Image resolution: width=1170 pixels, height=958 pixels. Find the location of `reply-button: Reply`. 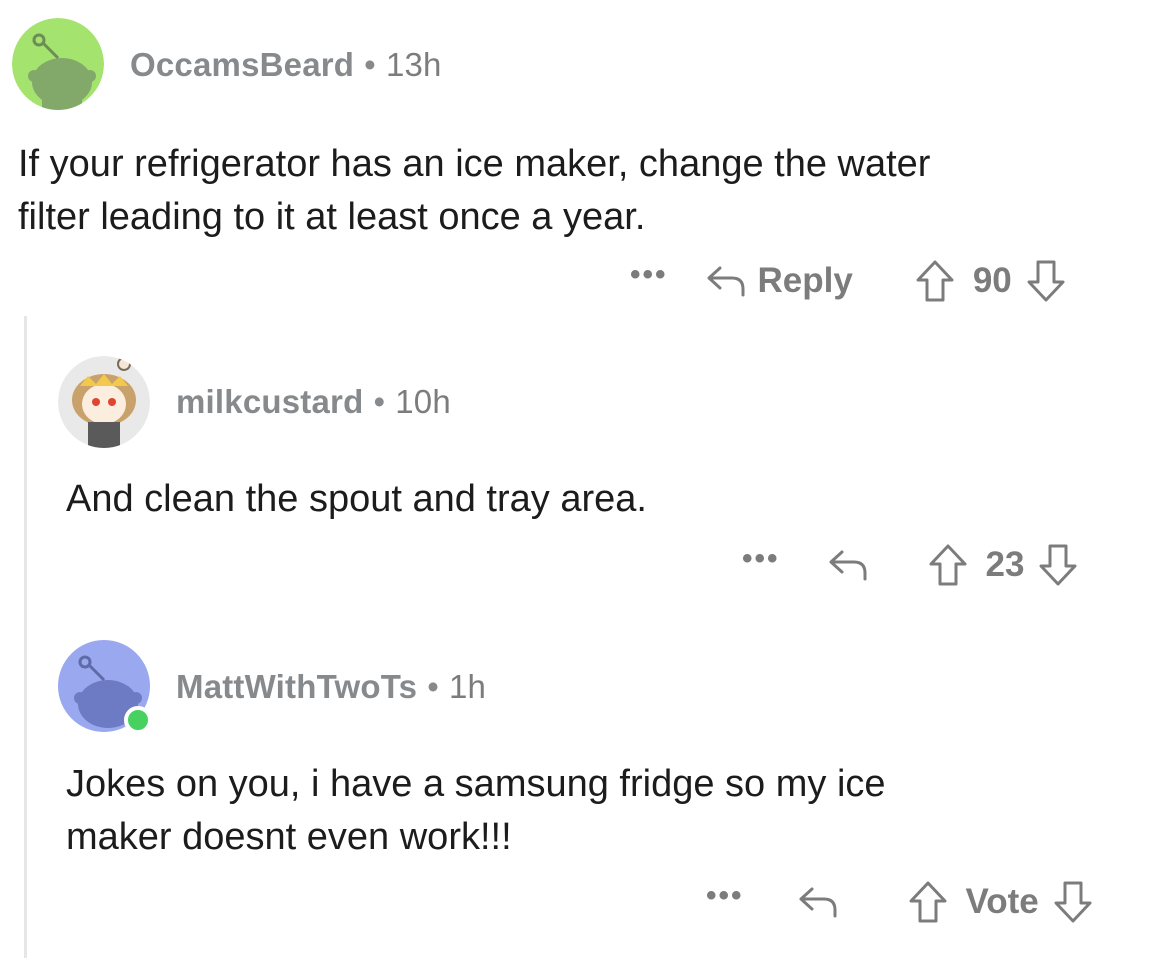

reply-button: Reply is located at coordinates (779, 281).